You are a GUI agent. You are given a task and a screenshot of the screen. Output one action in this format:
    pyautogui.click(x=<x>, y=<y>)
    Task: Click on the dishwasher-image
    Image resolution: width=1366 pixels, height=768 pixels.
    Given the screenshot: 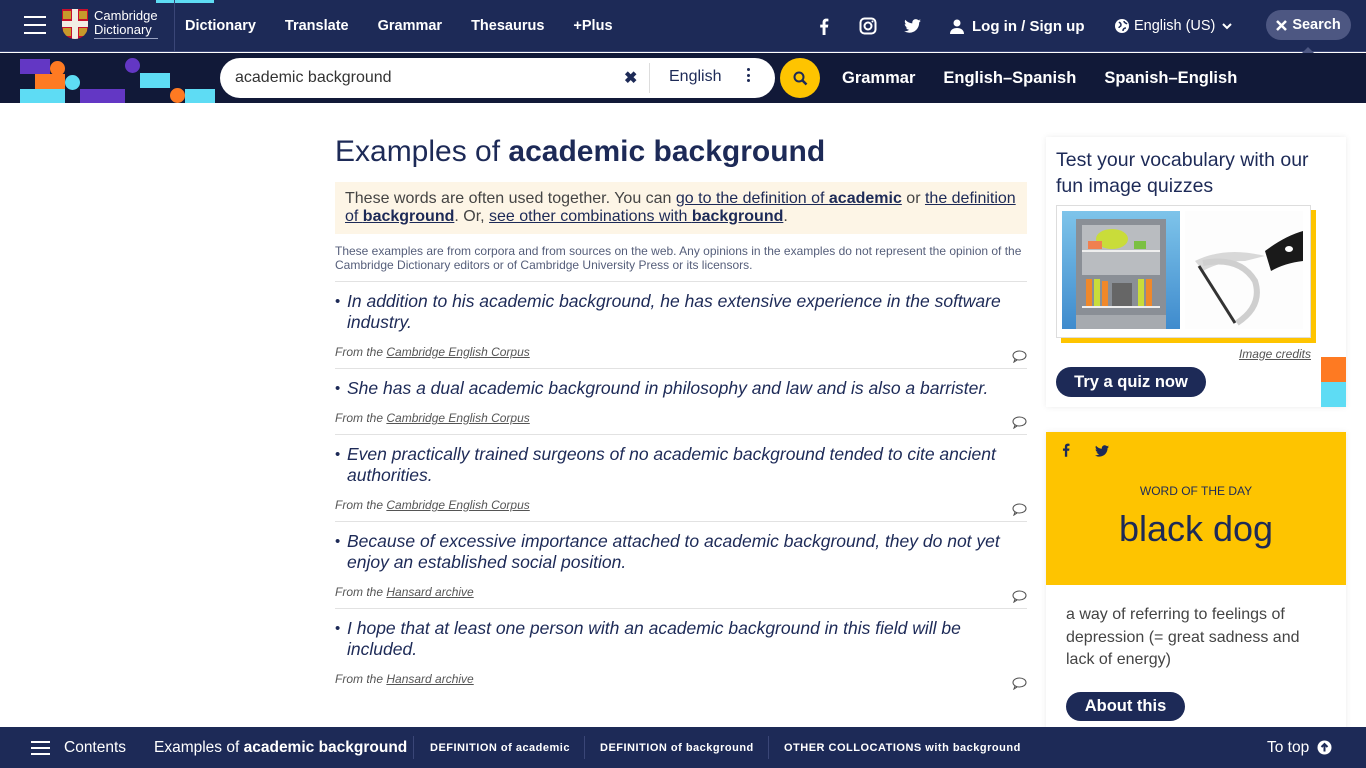 What is the action you would take?
    pyautogui.click(x=1121, y=270)
    